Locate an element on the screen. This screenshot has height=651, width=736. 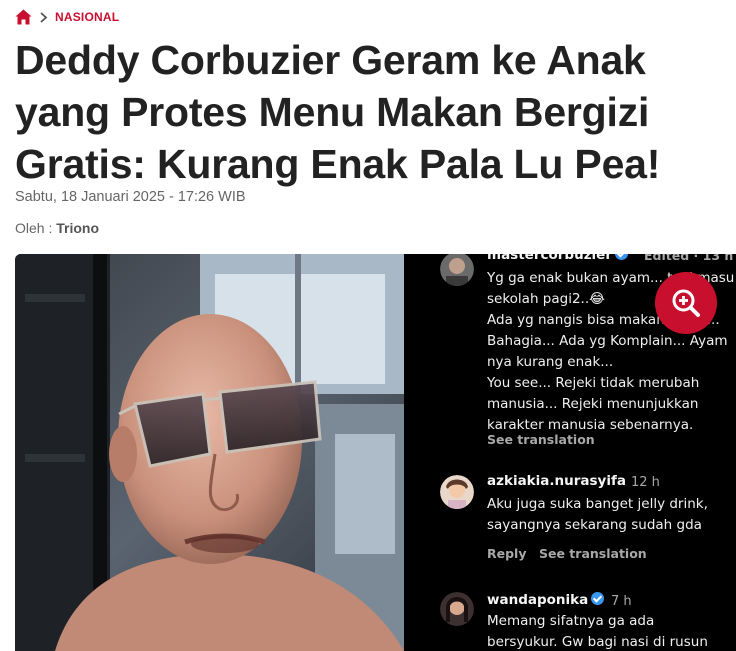
breadcrumb: NASIONAL is located at coordinates (67, 17).